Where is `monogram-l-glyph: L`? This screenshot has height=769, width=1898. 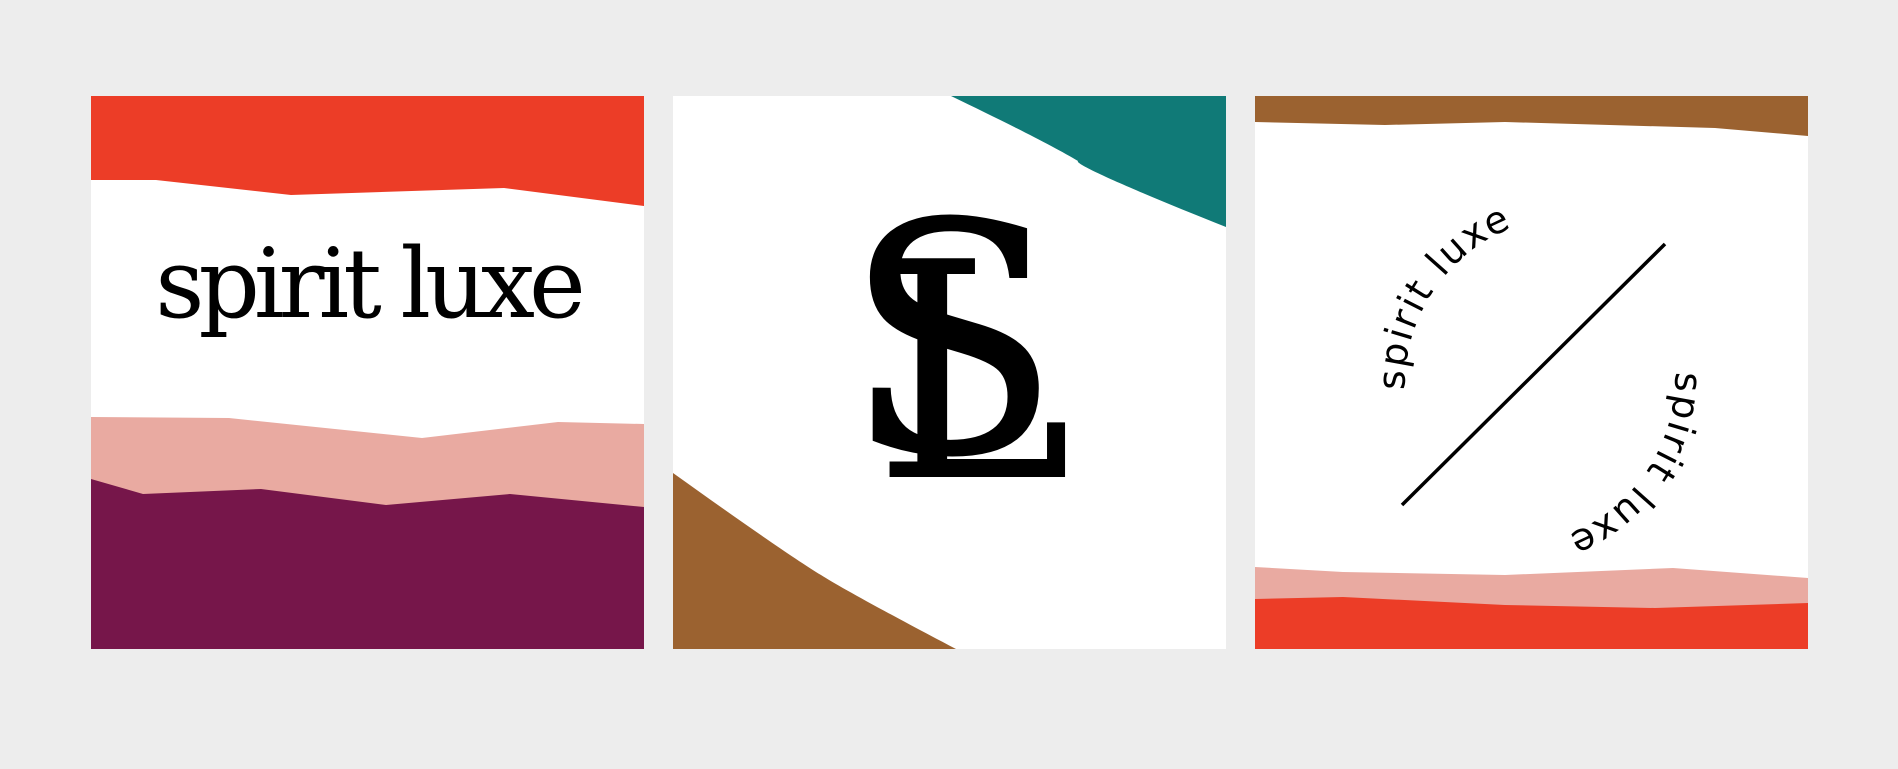
monogram-l-glyph: L is located at coordinates (973, 373).